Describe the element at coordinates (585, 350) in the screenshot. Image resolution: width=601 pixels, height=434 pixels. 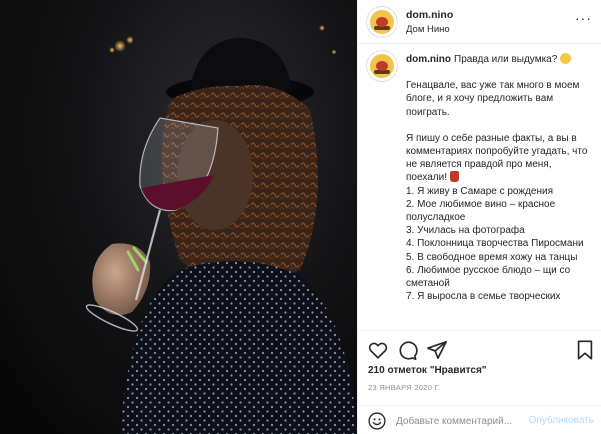
I see `bookmark-icon` at that location.